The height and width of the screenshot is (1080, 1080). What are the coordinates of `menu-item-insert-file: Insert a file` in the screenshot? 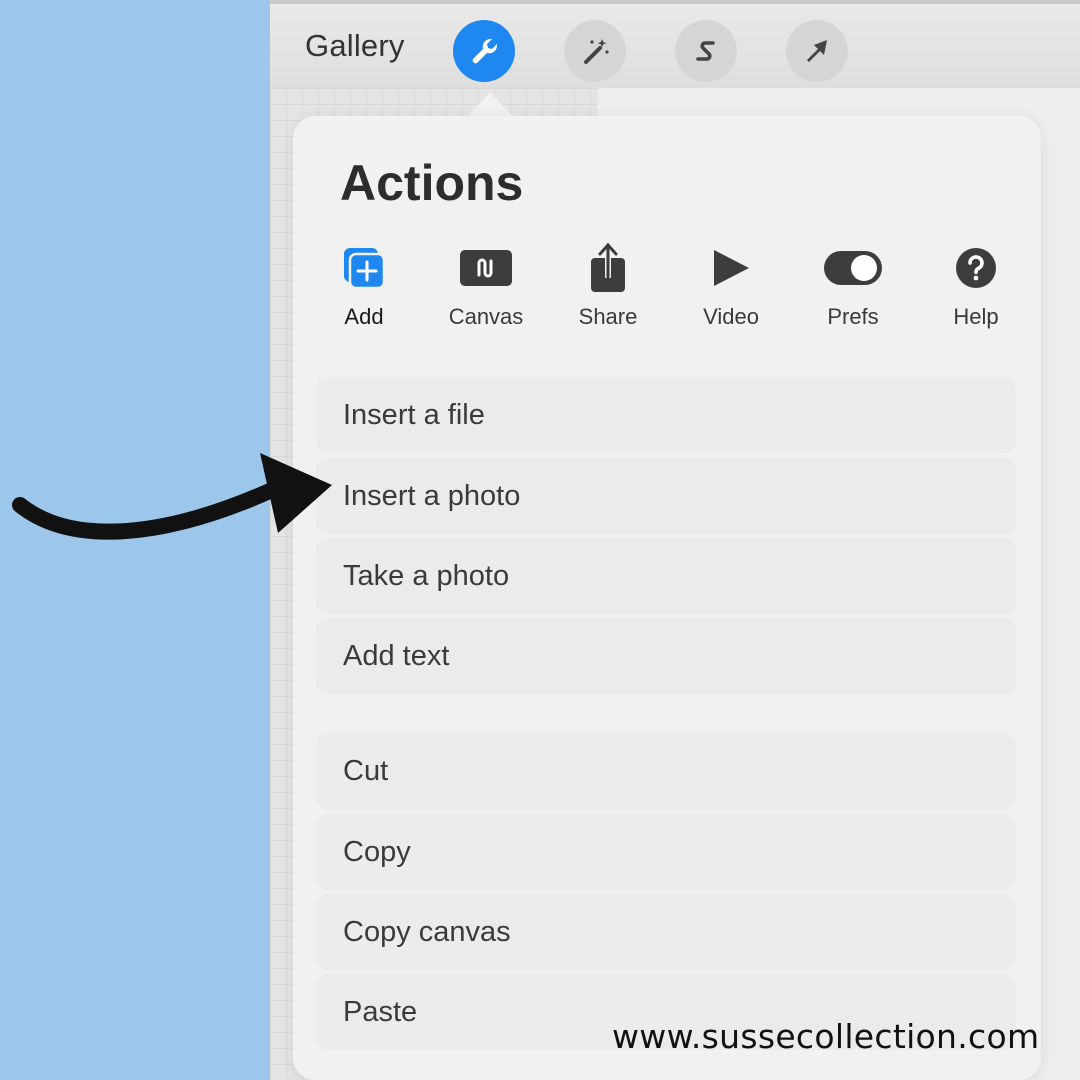 It's located at (666, 415).